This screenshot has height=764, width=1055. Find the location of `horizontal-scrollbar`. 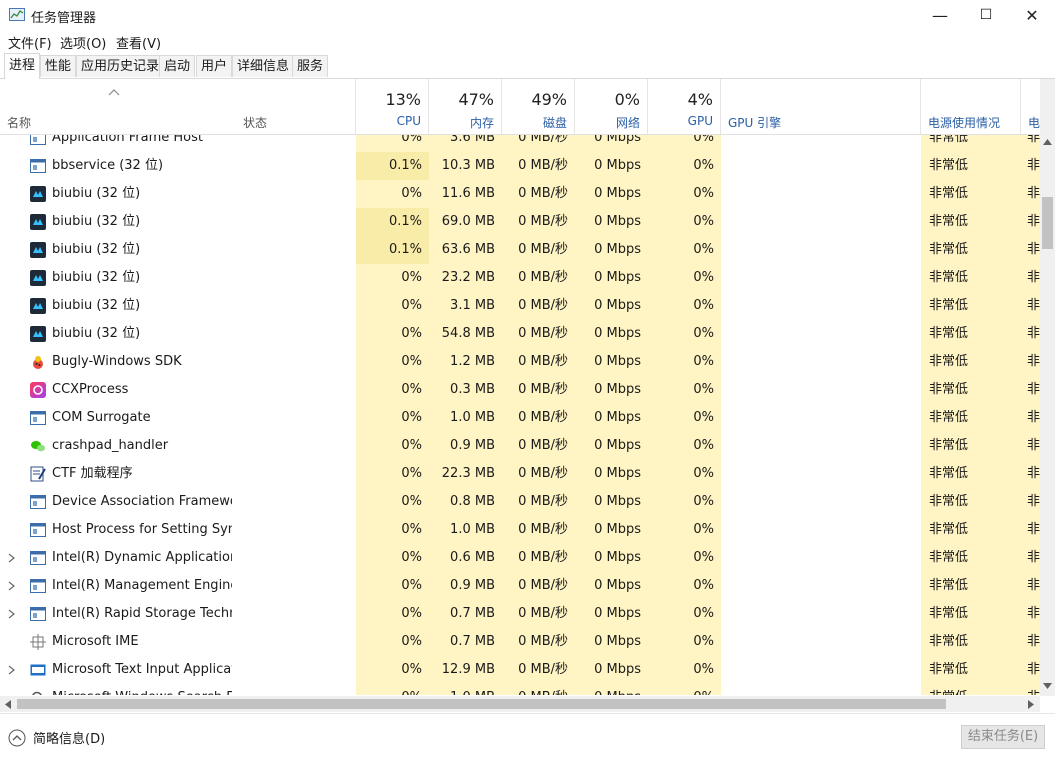

horizontal-scrollbar is located at coordinates (520, 704).